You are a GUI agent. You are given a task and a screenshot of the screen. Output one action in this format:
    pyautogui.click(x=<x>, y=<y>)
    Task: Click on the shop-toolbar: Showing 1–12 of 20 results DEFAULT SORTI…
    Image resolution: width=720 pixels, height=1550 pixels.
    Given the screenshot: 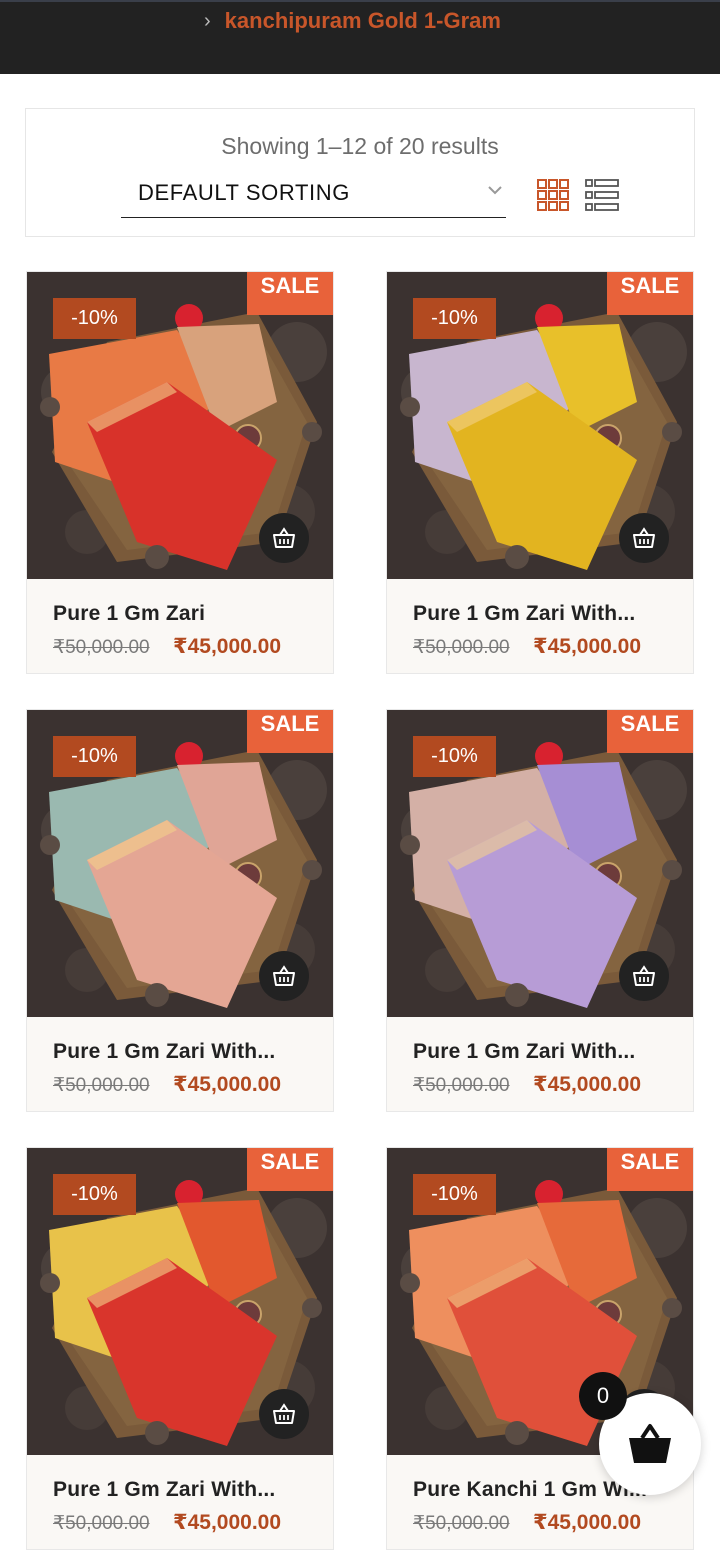 What is the action you would take?
    pyautogui.click(x=360, y=172)
    